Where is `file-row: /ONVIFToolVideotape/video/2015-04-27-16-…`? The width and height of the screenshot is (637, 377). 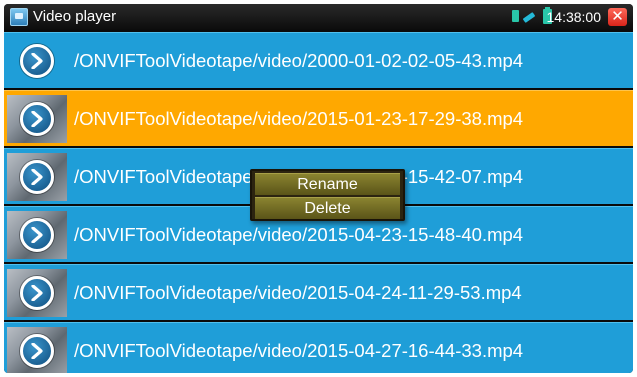
file-row: /ONVIFToolVideotape/video/2015-04-27-16-… is located at coordinates (318, 347).